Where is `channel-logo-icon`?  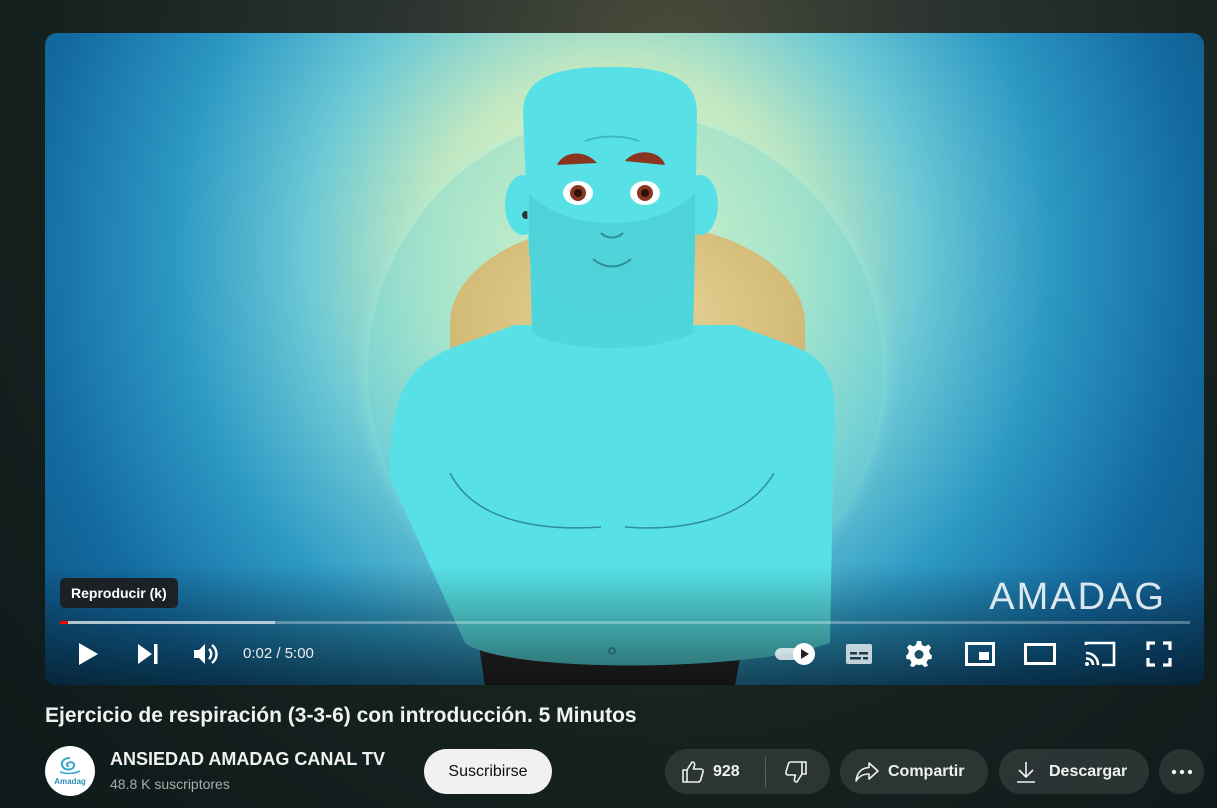 channel-logo-icon is located at coordinates (70, 766).